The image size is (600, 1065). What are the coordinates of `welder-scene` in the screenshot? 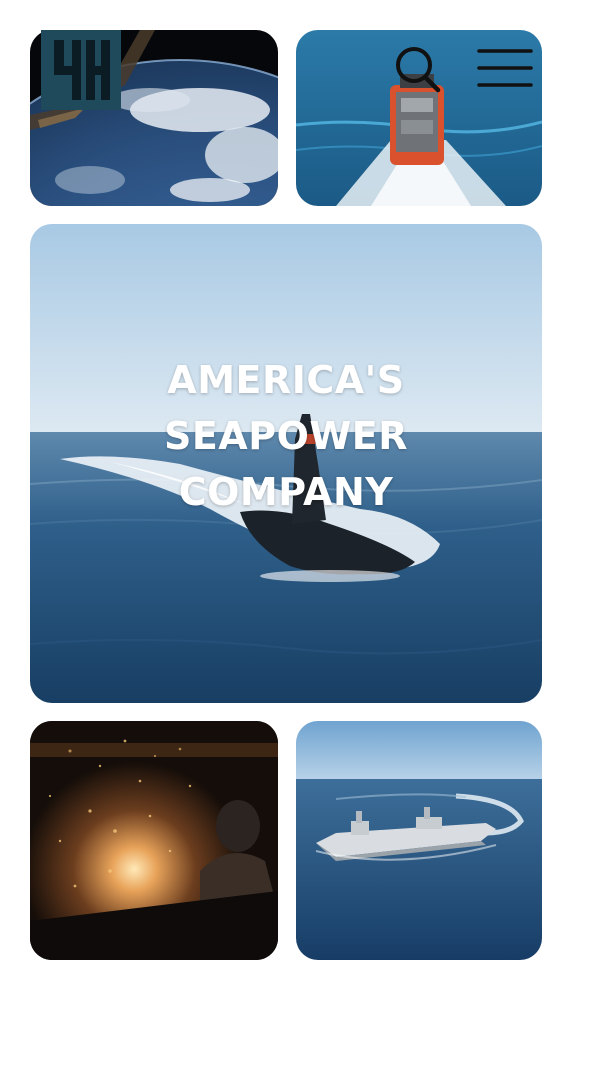 It's located at (154, 840).